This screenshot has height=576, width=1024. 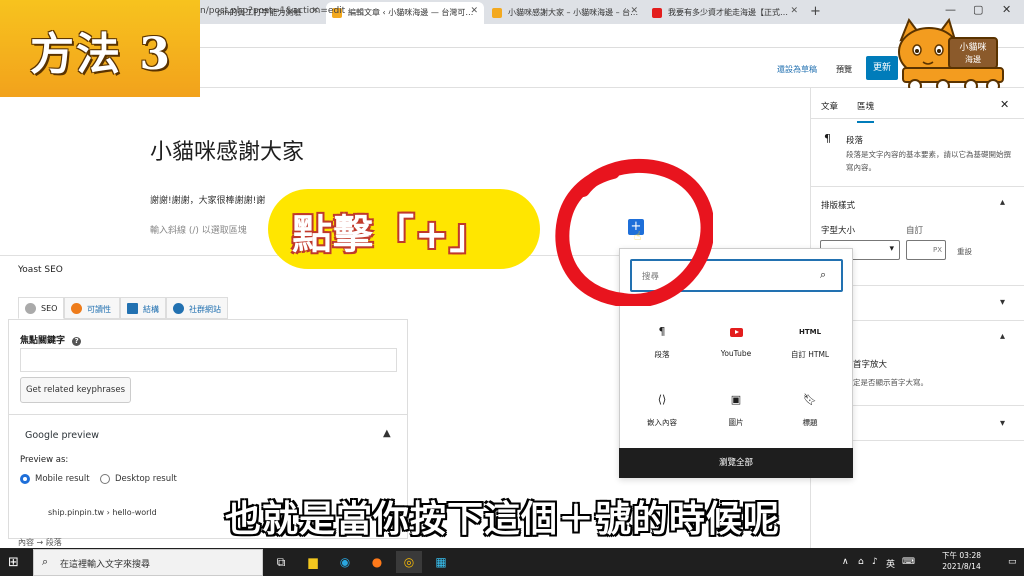 What do you see at coordinates (657, 13) in the screenshot?
I see `youtube-favicon-icon` at bounding box center [657, 13].